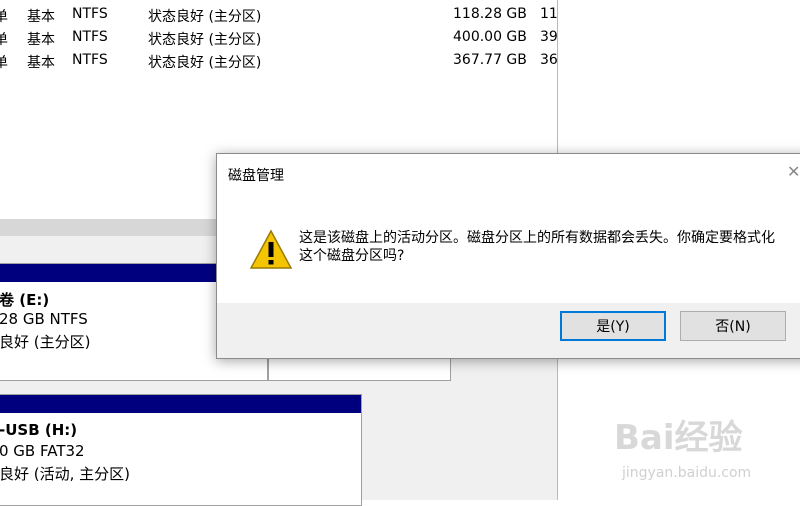 The image size is (800, 506). Describe the element at coordinates (352, 256) in the screenshot. I see `dialog-message-line: 这个磁盘分区吗?` at that location.